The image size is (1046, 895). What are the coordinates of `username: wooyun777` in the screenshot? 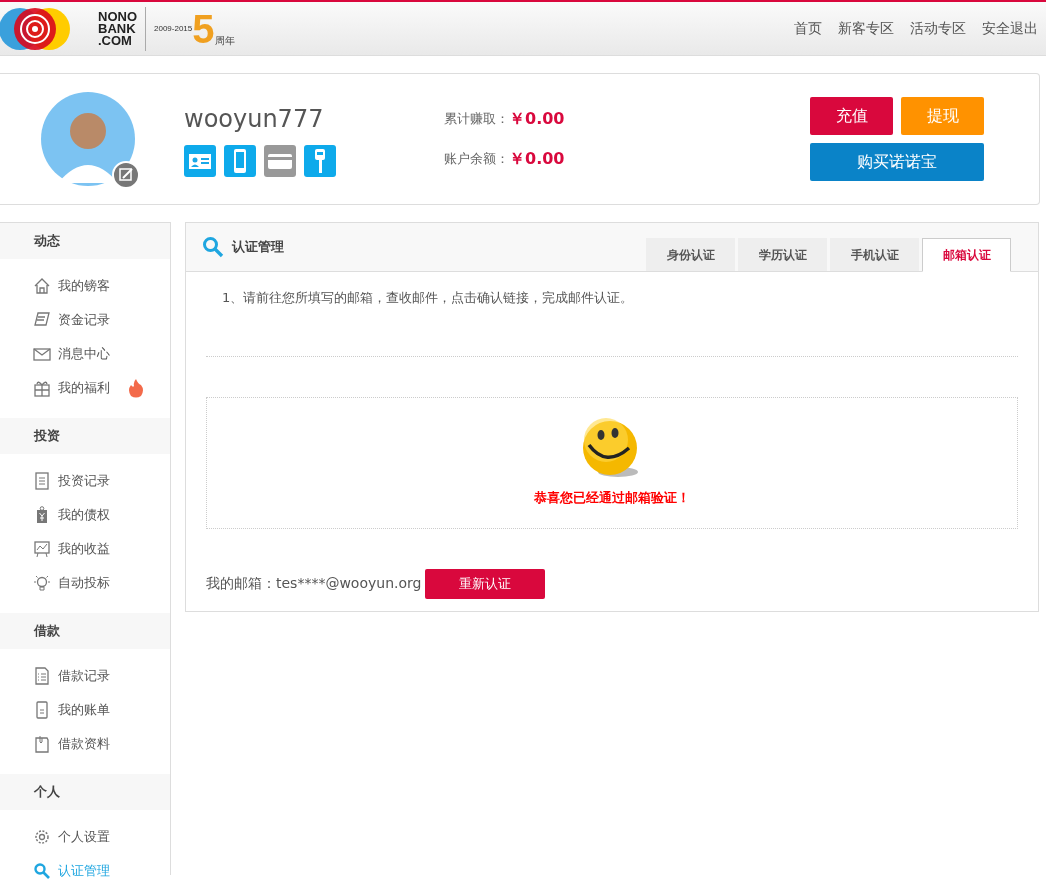 It's located at (254, 119).